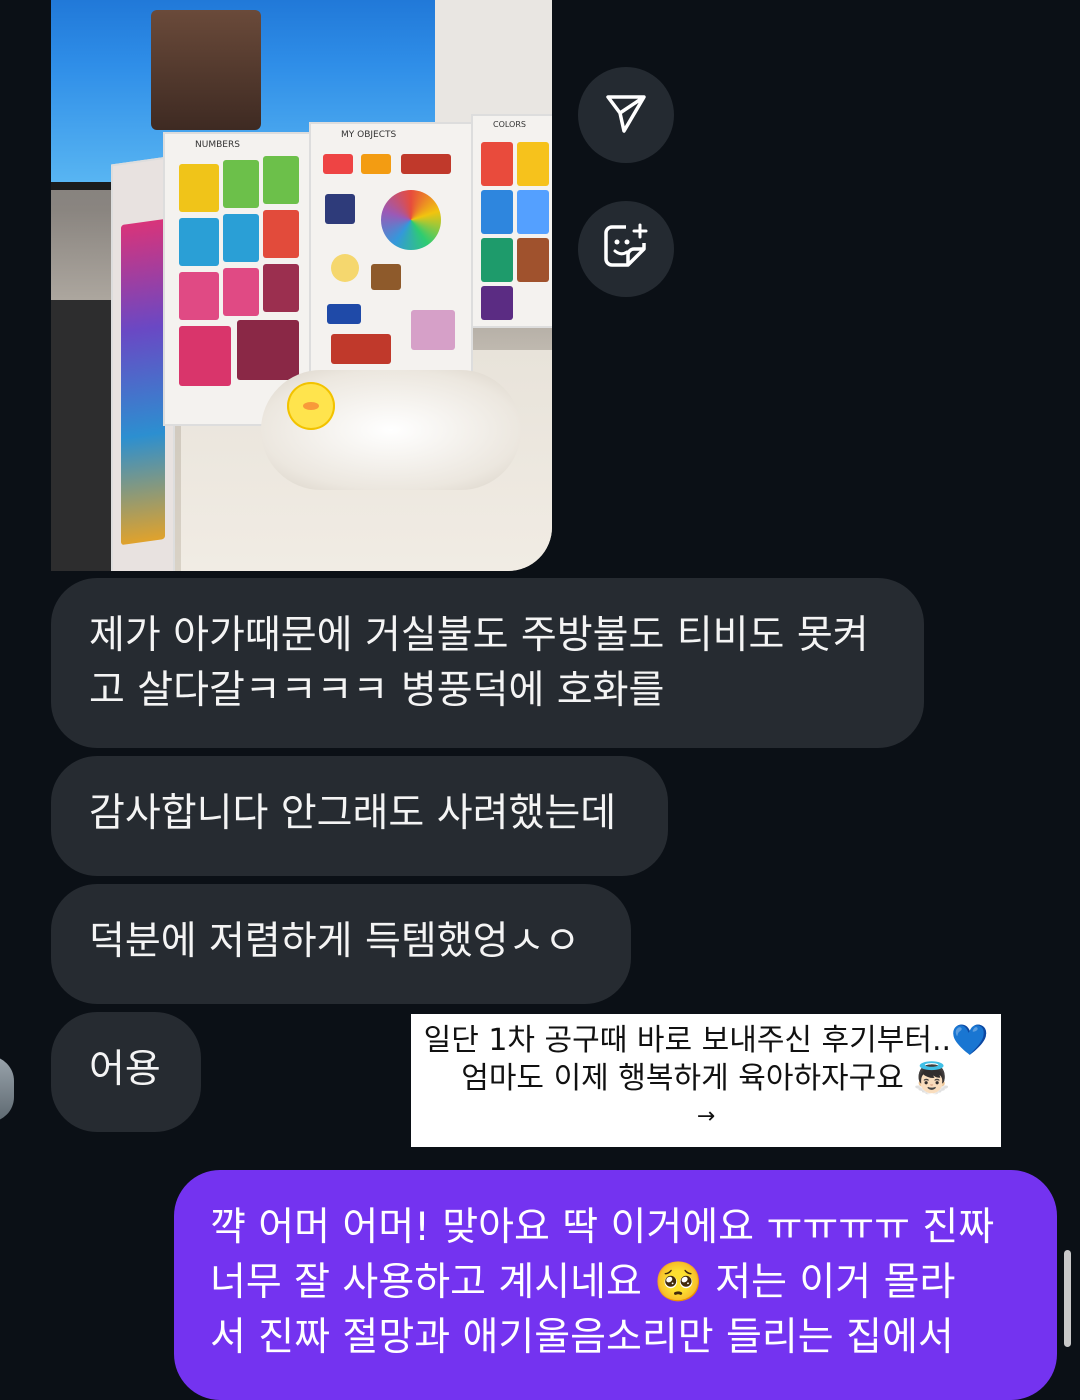 The width and height of the screenshot is (1080, 1400). What do you see at coordinates (7, 1089) in the screenshot?
I see `avatar` at bounding box center [7, 1089].